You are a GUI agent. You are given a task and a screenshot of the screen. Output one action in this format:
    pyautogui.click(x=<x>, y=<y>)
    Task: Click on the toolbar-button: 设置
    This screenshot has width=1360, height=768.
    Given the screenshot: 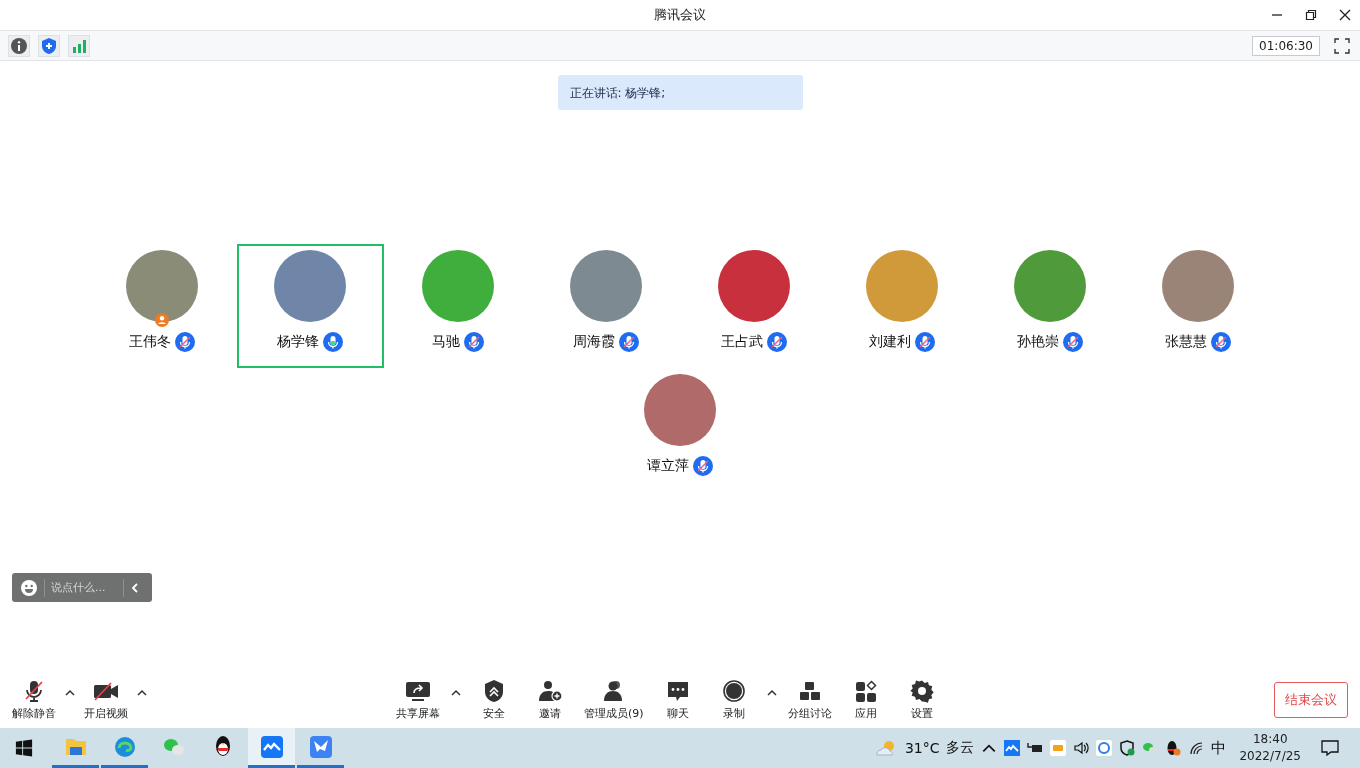 What is the action you would take?
    pyautogui.click(x=921, y=700)
    